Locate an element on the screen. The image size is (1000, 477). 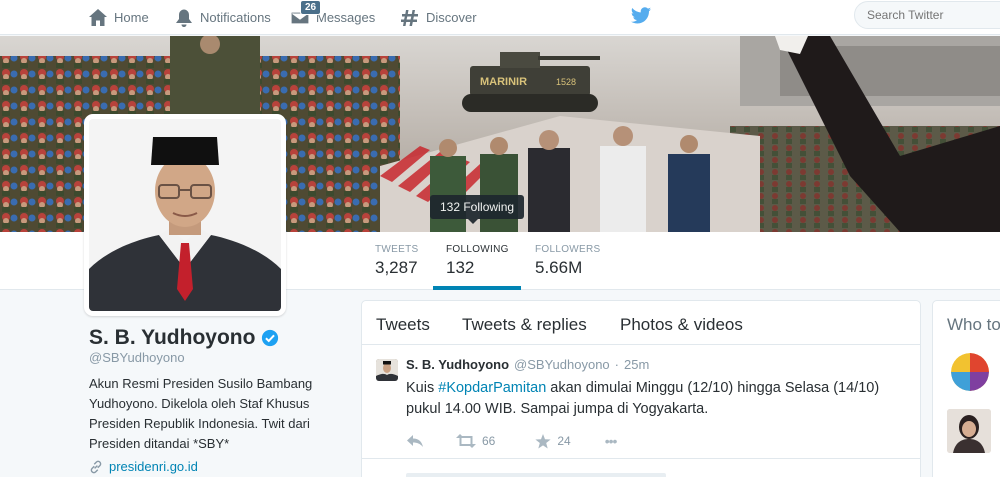
tweet-avatar is located at coordinates (387, 370).